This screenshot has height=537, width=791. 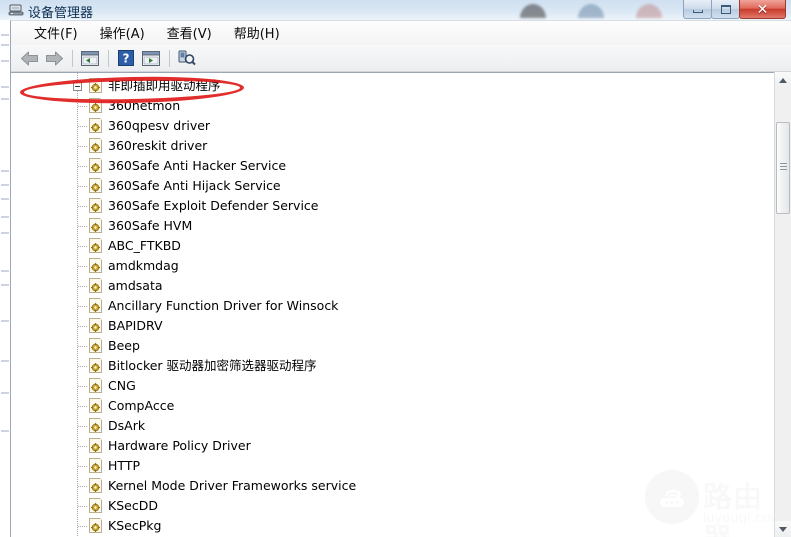 I want to click on scan-magnifier-icon, so click(x=187, y=58).